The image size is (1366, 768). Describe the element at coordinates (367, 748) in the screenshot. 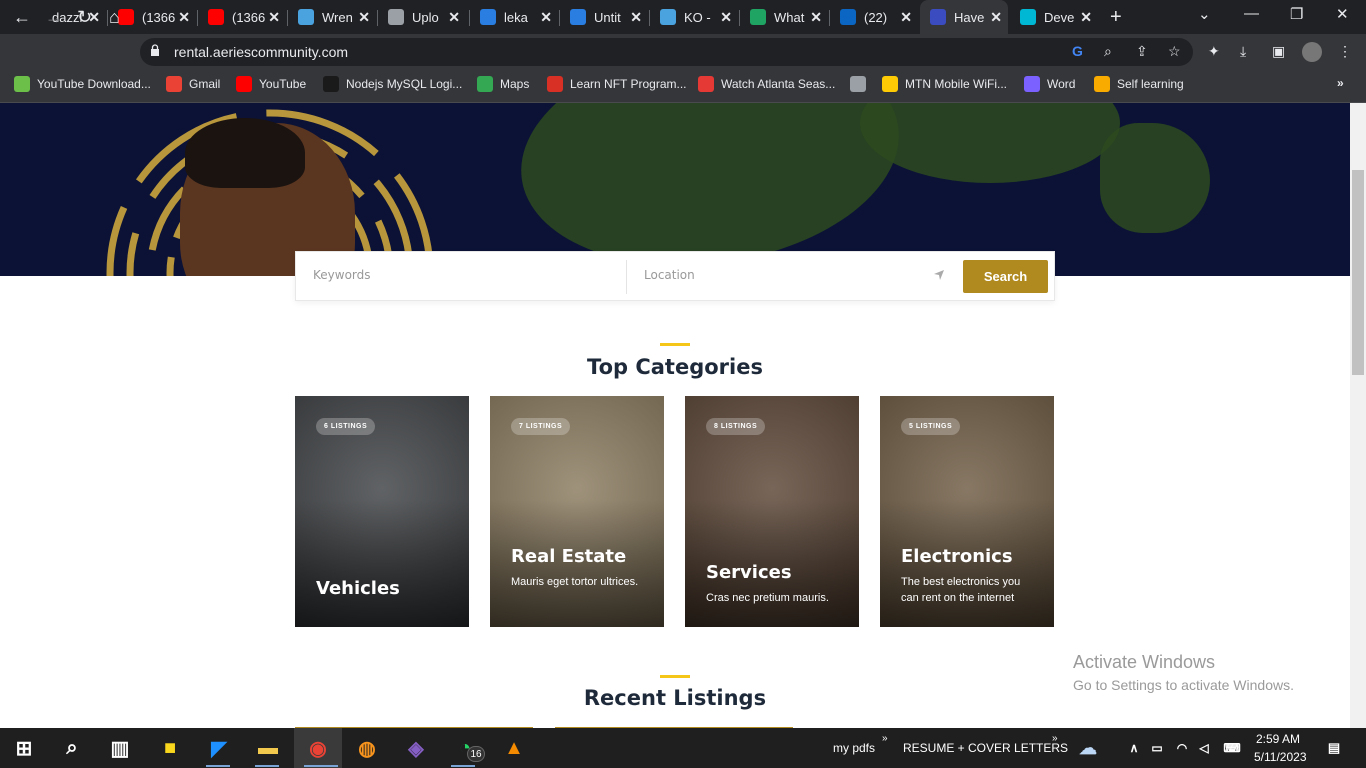

I see `fl-studio-icon: ◍` at that location.